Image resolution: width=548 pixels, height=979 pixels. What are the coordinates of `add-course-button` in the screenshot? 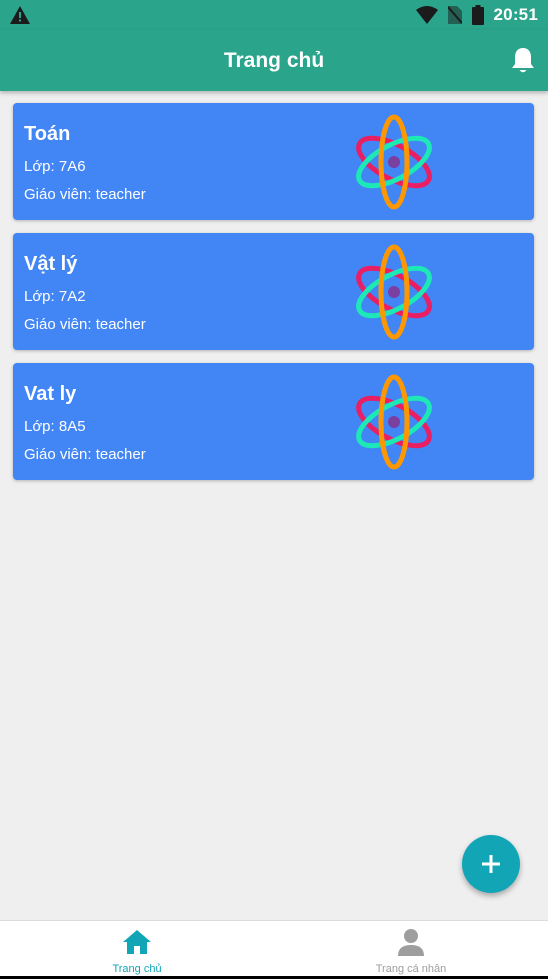 It's located at (491, 864).